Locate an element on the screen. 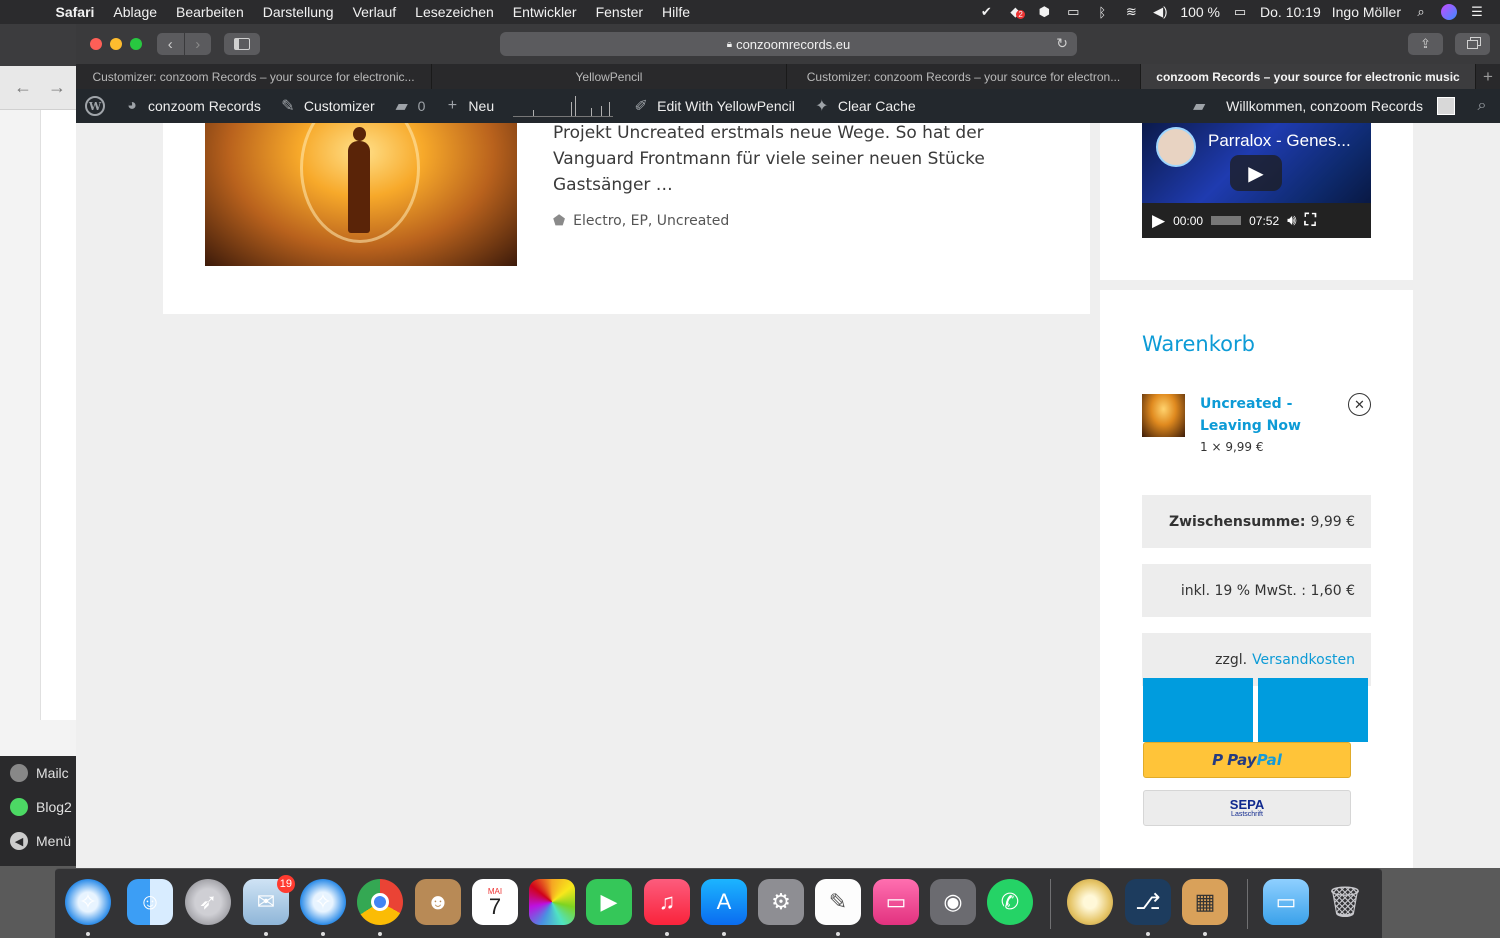 Image resolution: width=1500 pixels, height=938 pixels. cube-icon: ⬢ is located at coordinates (1044, 12).